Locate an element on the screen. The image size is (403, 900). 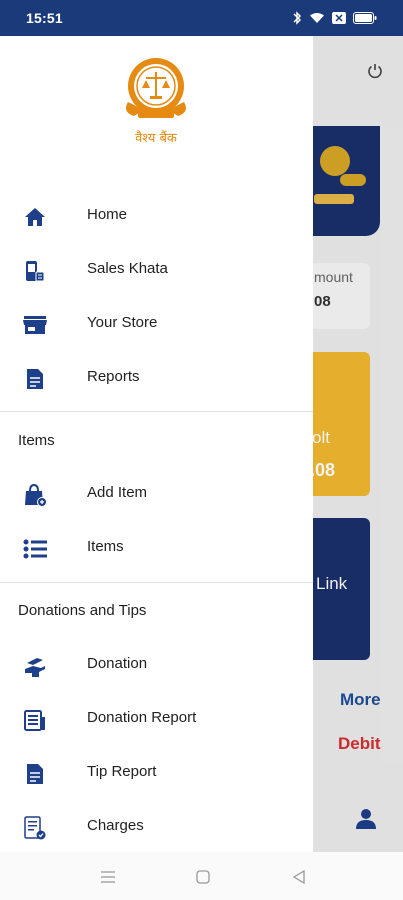
menu-item-label: Home is located at coordinates (107, 214).